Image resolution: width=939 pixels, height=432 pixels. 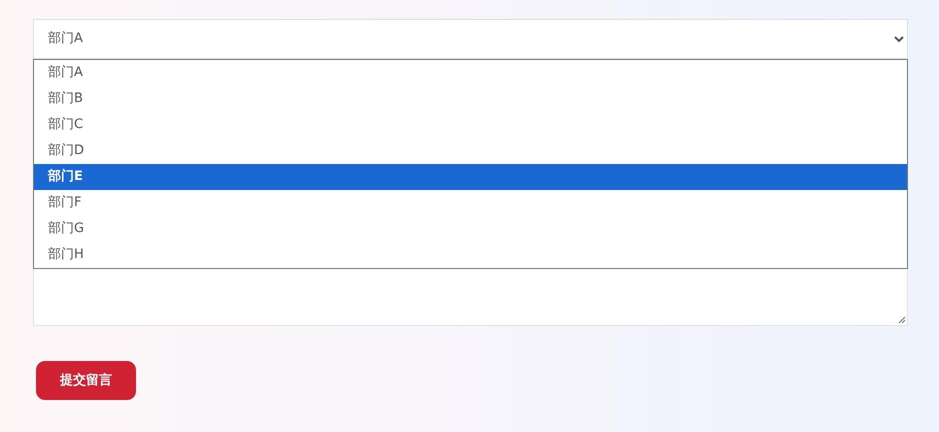 What do you see at coordinates (470, 73) in the screenshot?
I see `dropdown-option: 部门A` at bounding box center [470, 73].